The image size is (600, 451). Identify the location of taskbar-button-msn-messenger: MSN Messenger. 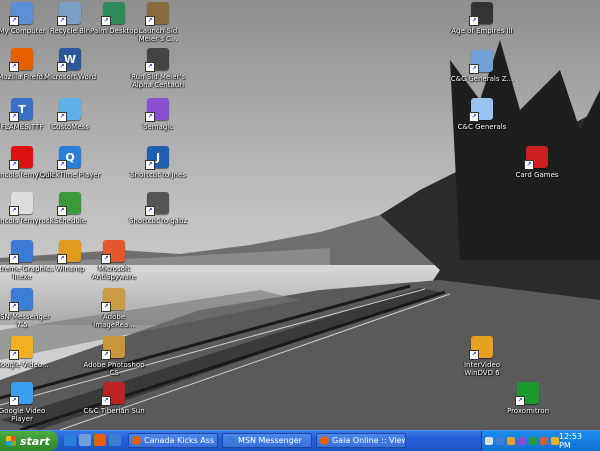
(267, 440).